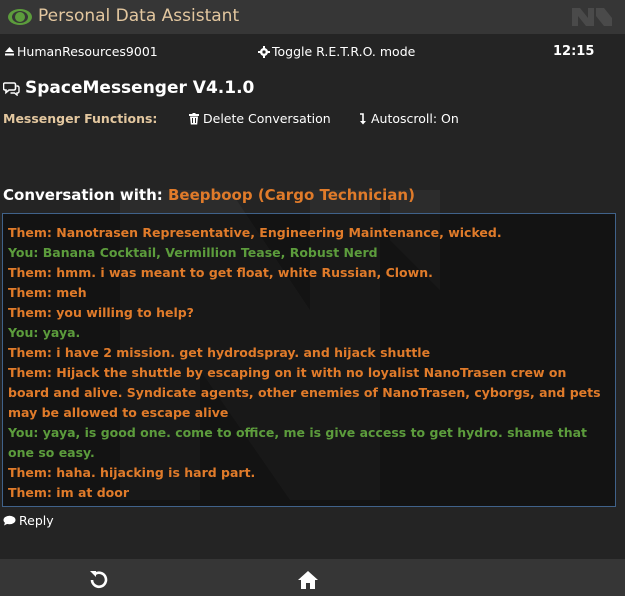 This screenshot has width=625, height=596. I want to click on nanotrasen-logo, so click(592, 17).